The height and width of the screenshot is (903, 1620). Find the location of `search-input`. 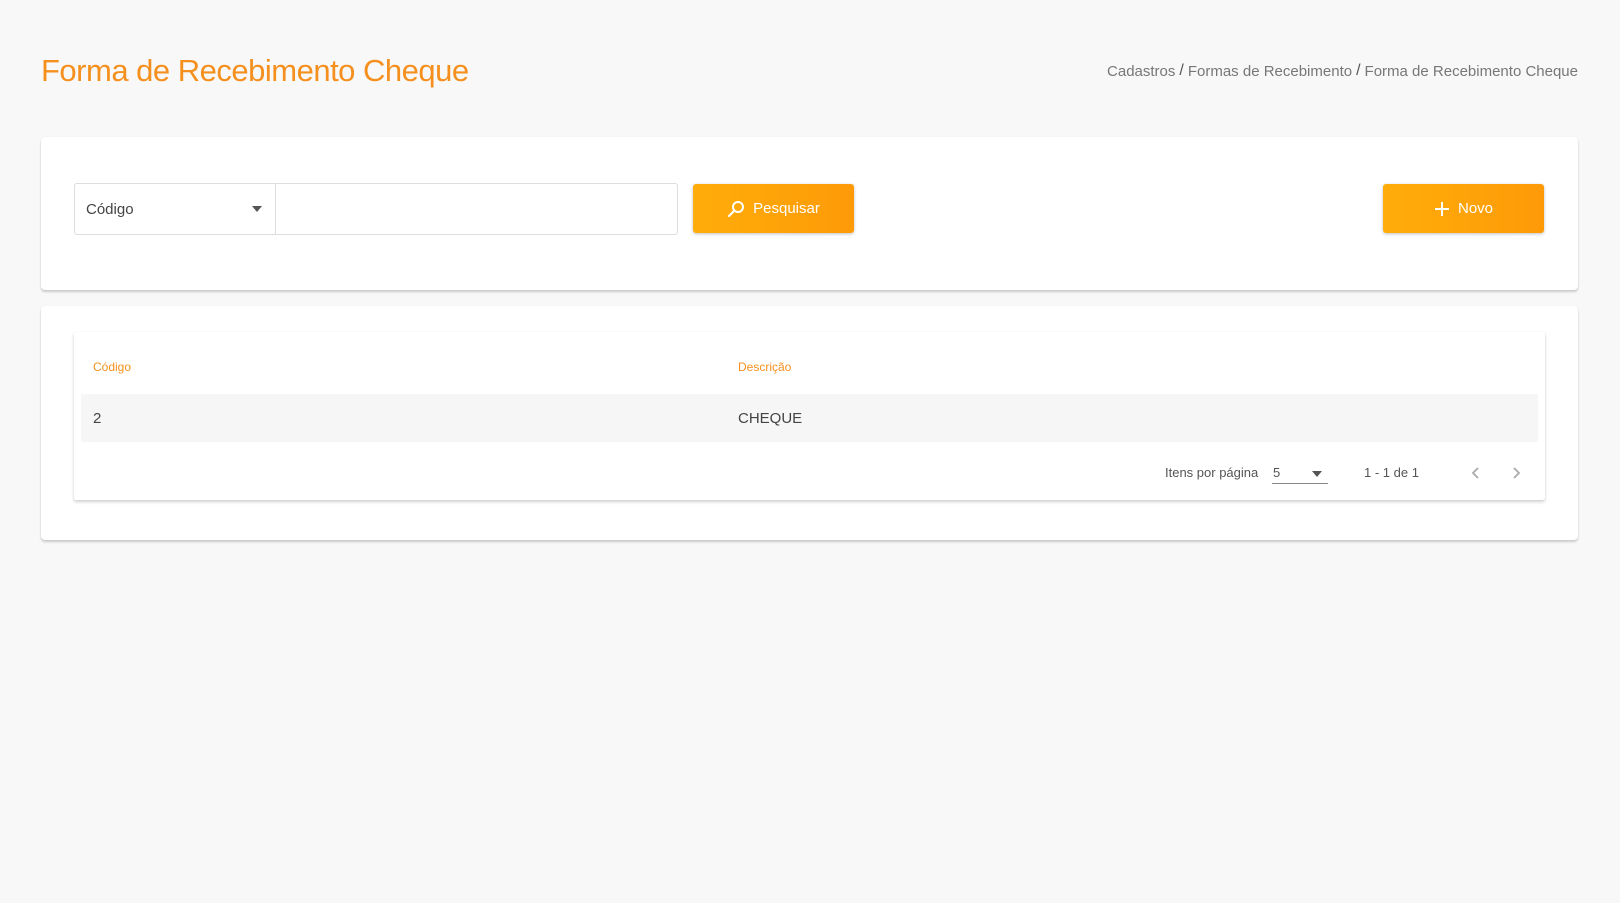

search-input is located at coordinates (476, 209).